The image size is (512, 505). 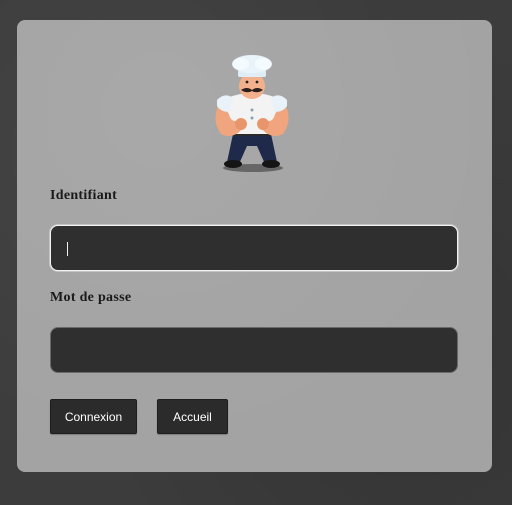 What do you see at coordinates (252, 113) in the screenshot?
I see `chef-mascot-icon` at bounding box center [252, 113].